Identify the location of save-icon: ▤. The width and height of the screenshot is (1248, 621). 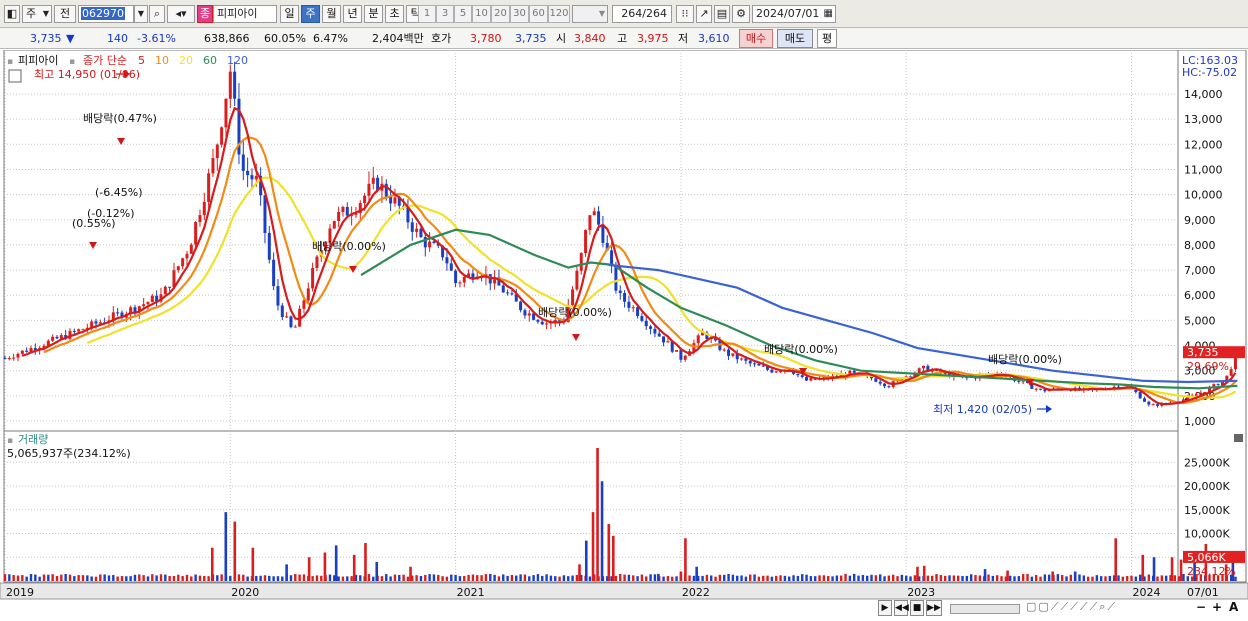
(722, 14).